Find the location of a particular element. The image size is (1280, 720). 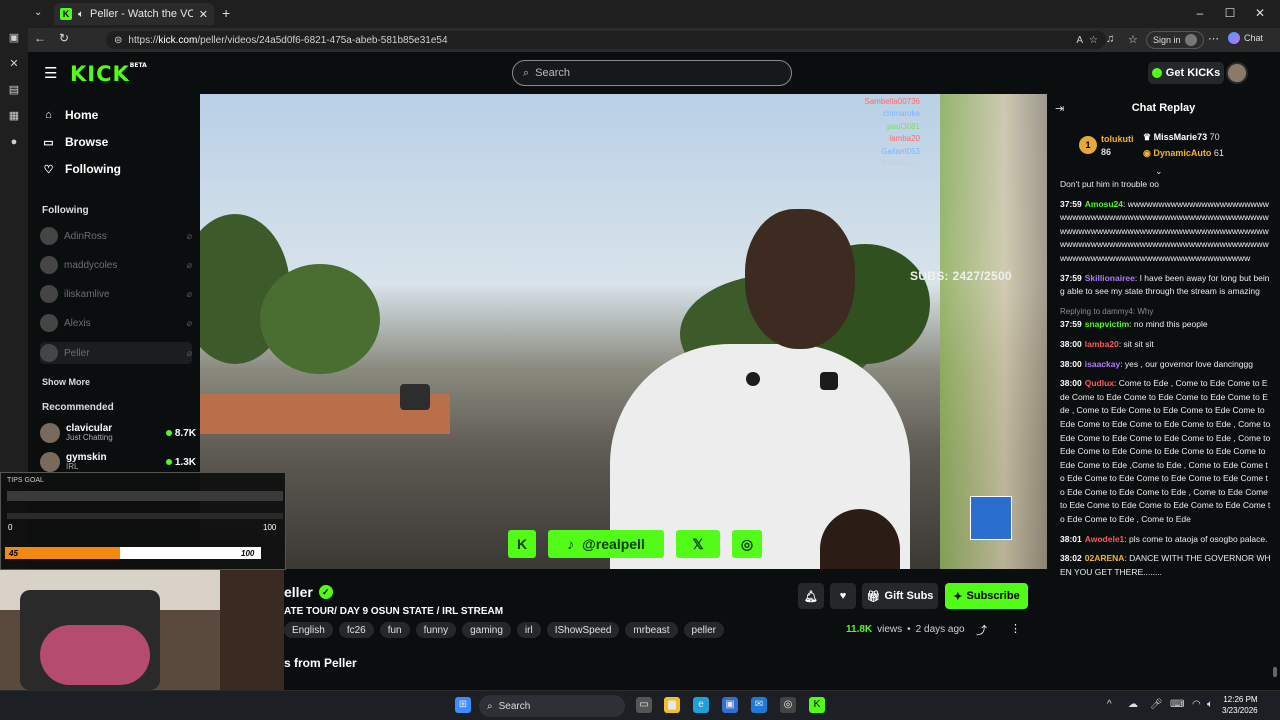

webcam-clothes is located at coordinates (95, 655).